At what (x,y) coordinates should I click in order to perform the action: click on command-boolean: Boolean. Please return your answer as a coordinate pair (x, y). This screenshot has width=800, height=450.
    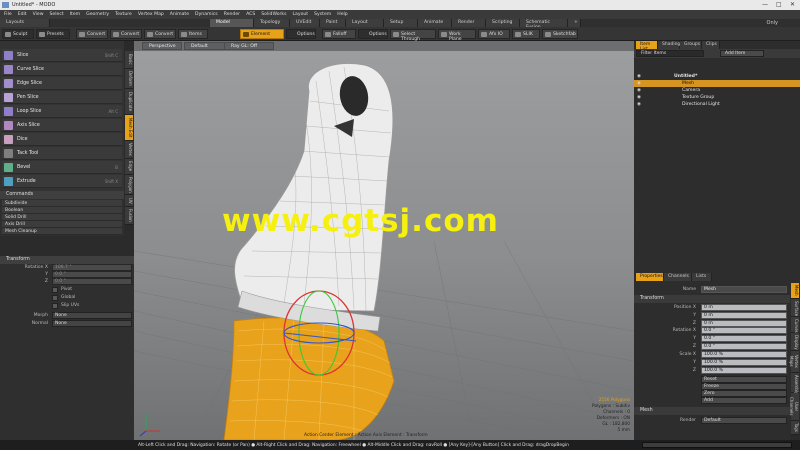
    Looking at the image, I should click on (62, 210).